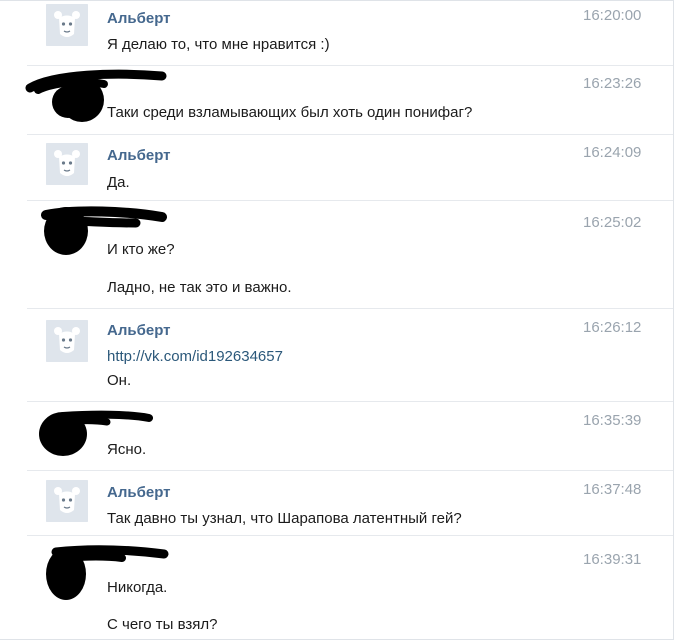 The height and width of the screenshot is (640, 684). What do you see at coordinates (199, 287) in the screenshot?
I see `message-text: Ладно, не так это и важно.` at bounding box center [199, 287].